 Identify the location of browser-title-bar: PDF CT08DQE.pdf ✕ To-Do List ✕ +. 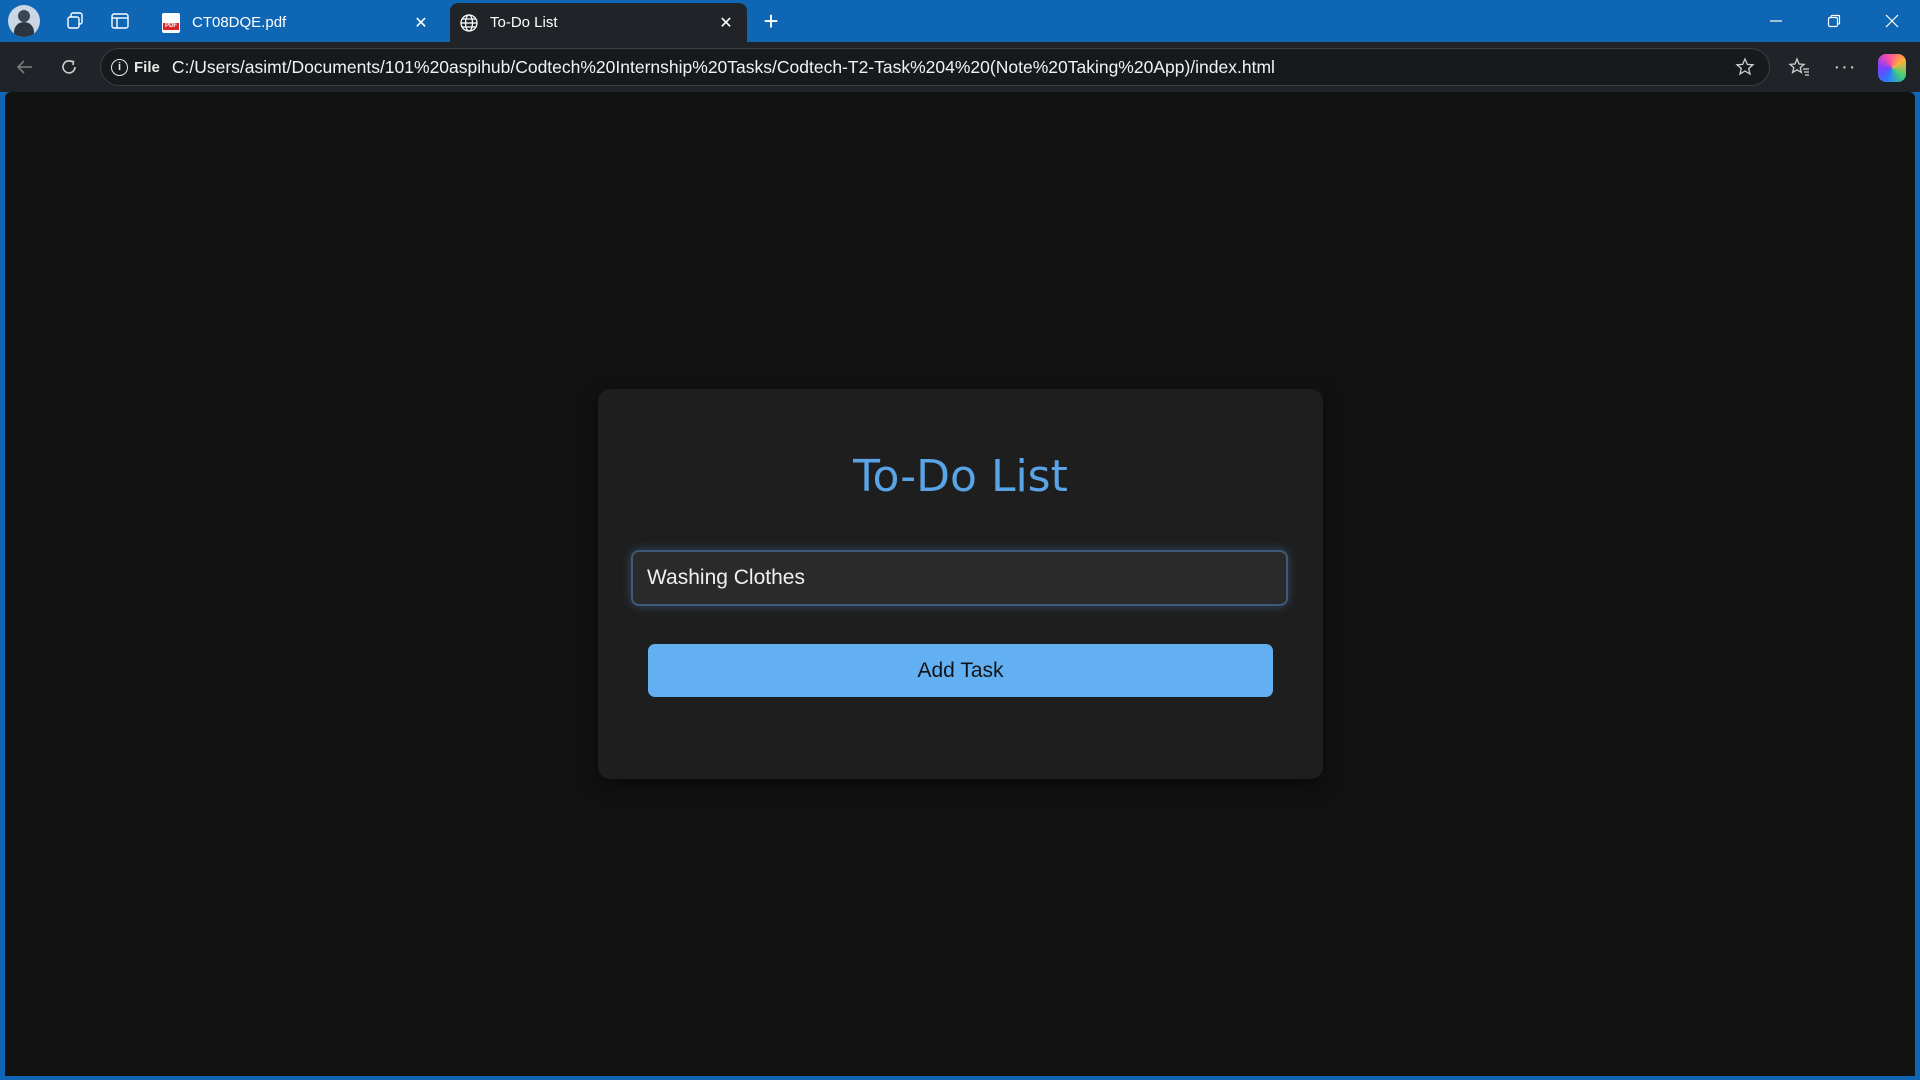
(960, 21).